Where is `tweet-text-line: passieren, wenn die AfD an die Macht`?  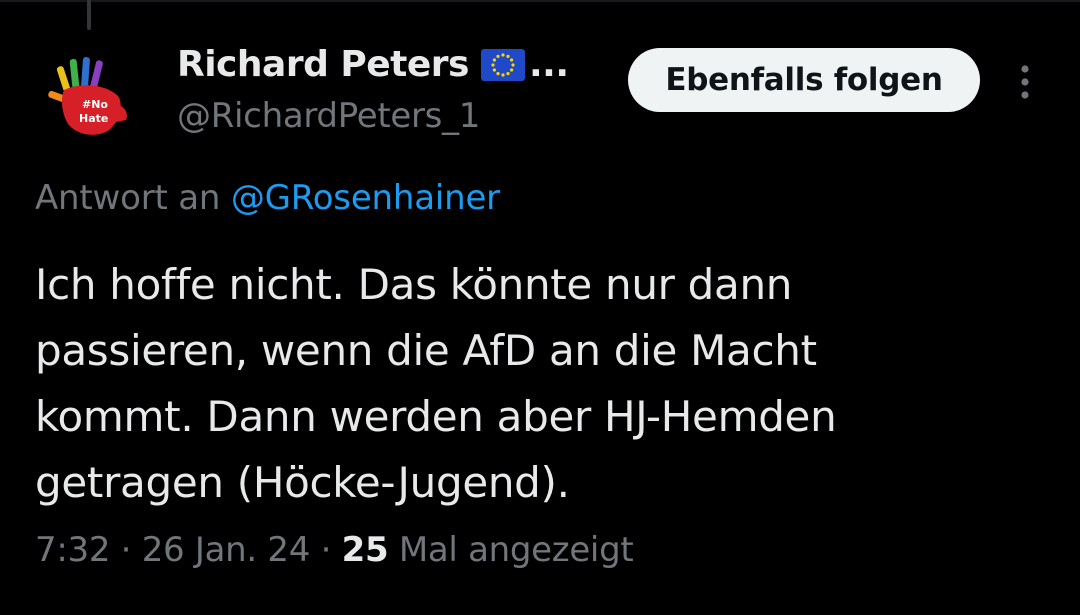
tweet-text-line: passieren, wenn die AfD an die Macht is located at coordinates (426, 350).